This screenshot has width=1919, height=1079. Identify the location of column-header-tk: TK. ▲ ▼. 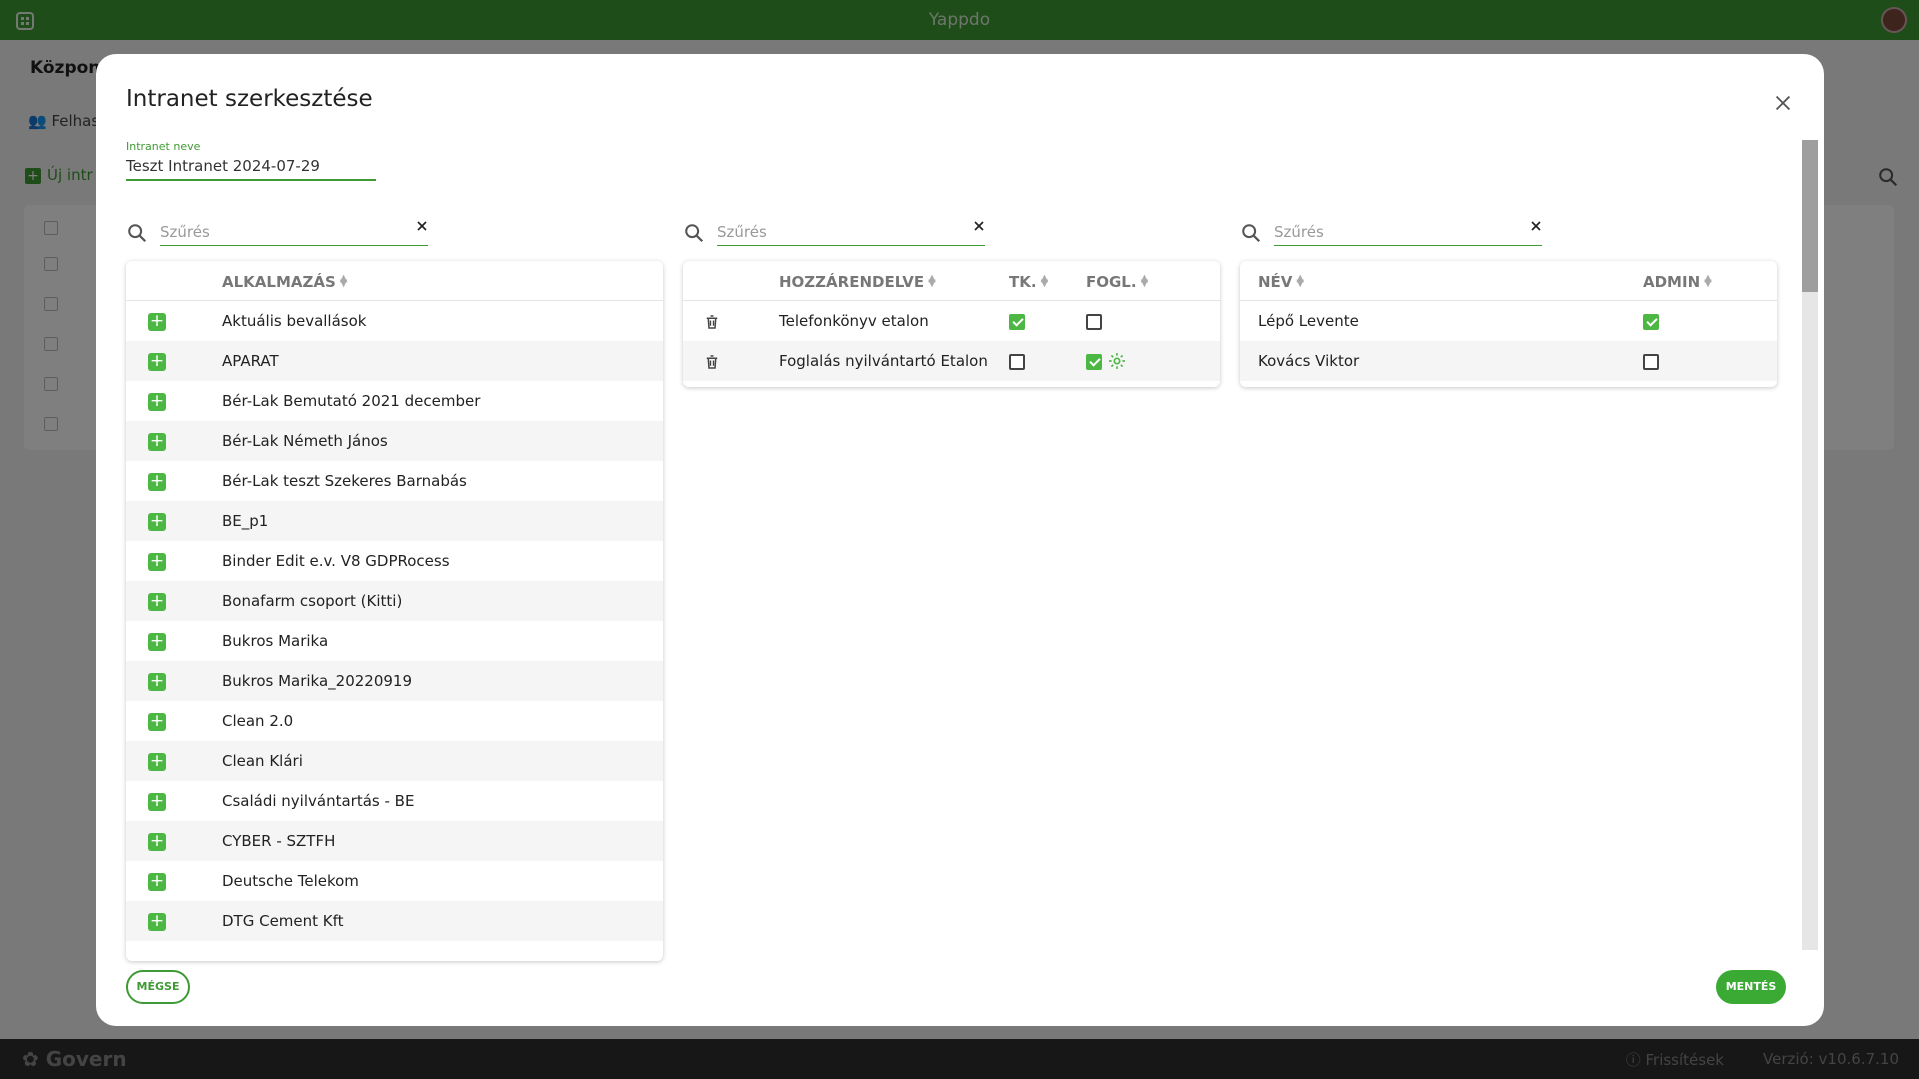
(1028, 282).